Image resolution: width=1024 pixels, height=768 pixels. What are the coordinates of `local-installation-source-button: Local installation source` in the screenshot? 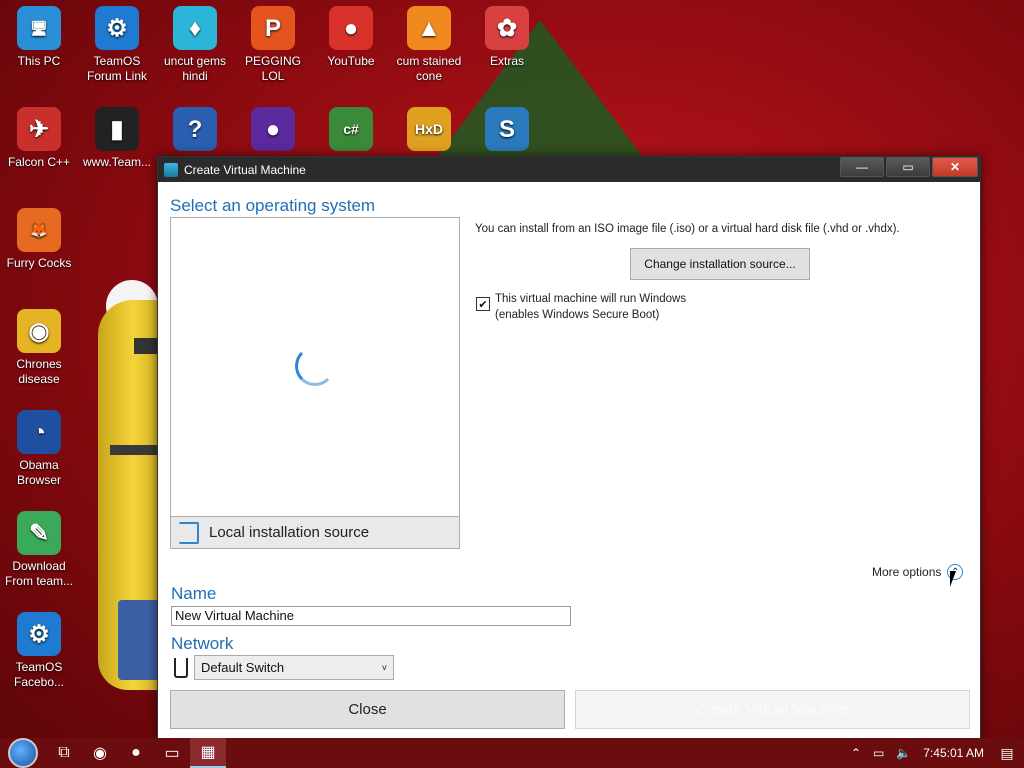 It's located at (315, 532).